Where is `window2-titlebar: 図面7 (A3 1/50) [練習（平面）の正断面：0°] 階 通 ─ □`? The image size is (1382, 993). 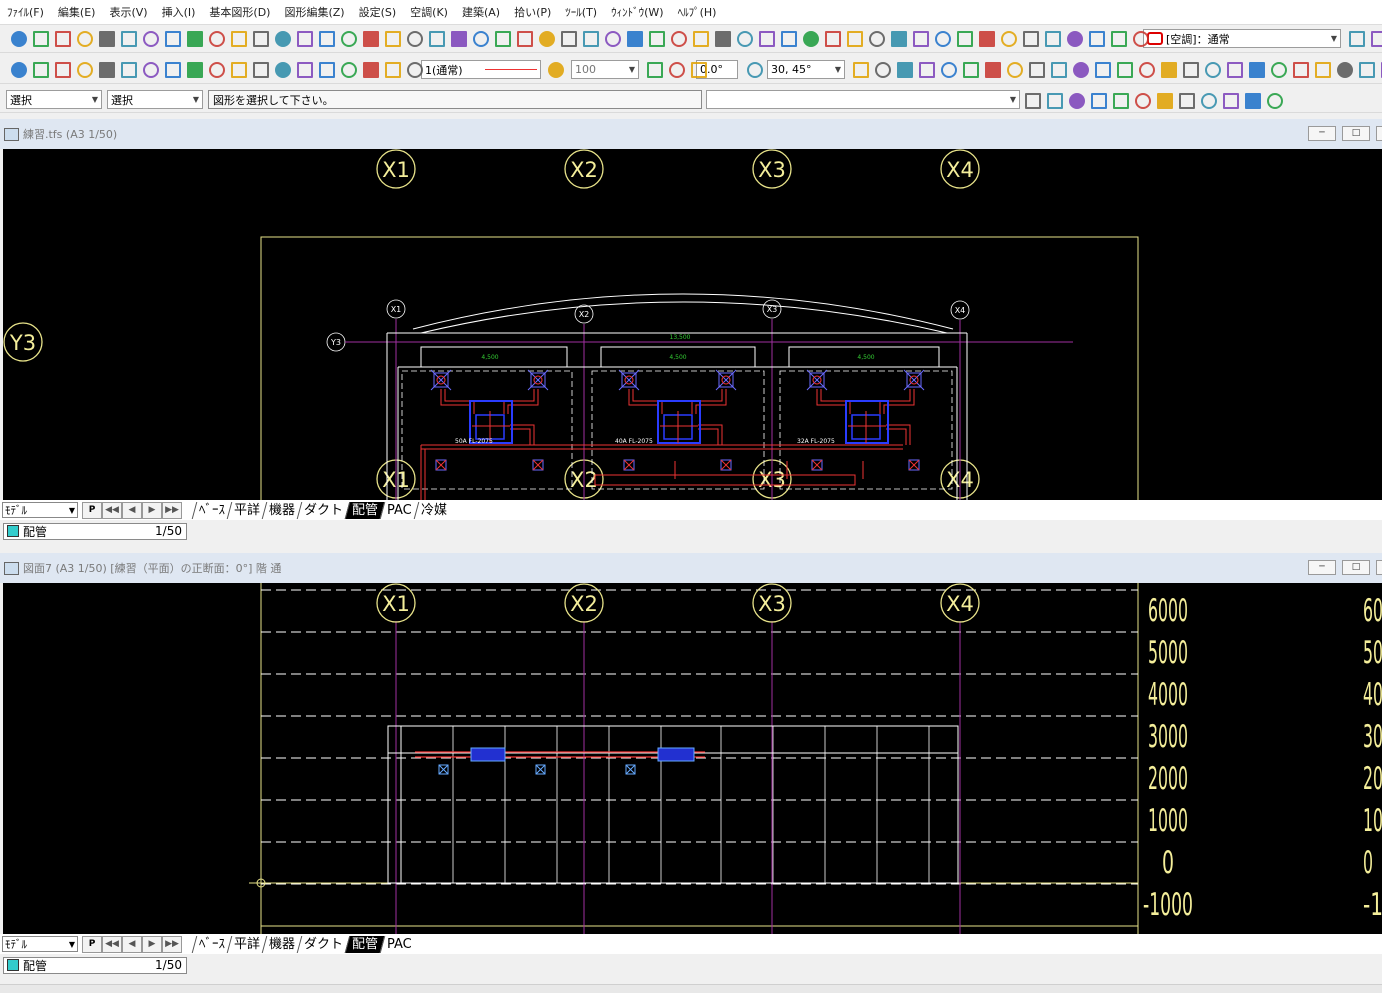
window2-titlebar: 図面7 (A3 1/50) [練習（平面）の正断面：0°] 階 通 ─ □ is located at coordinates (691, 568).